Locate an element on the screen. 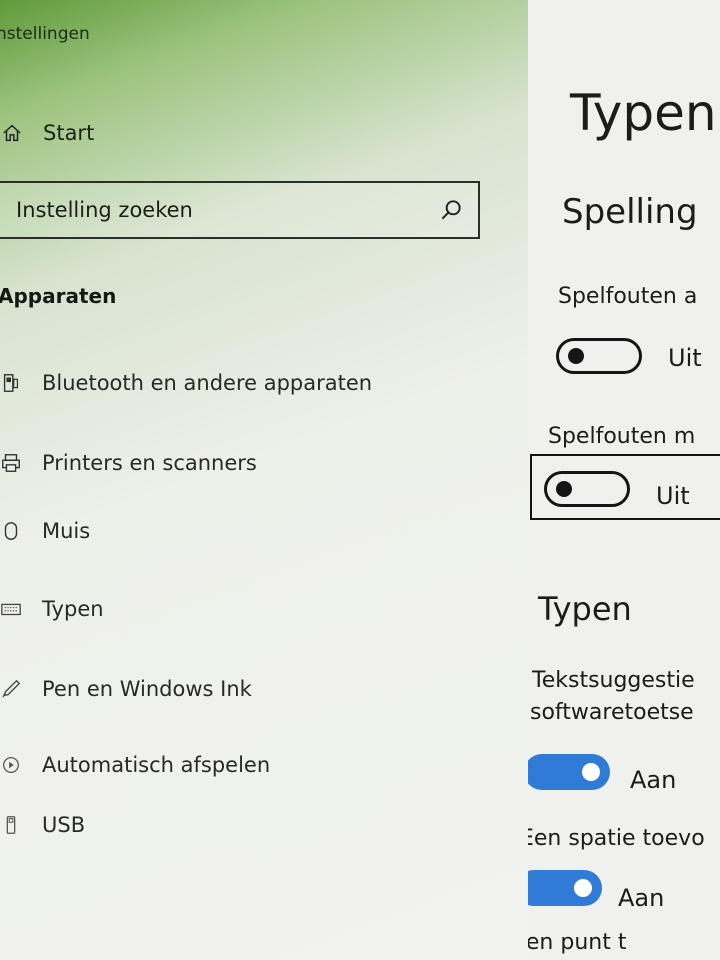  spelling-setting2-toggle is located at coordinates (587, 489).